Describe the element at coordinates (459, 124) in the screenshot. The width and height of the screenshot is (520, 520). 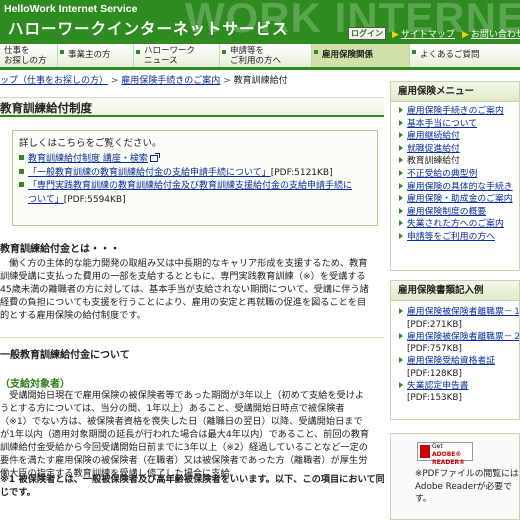
I see `menu-item-basic-allowance: 基本手当について` at that location.